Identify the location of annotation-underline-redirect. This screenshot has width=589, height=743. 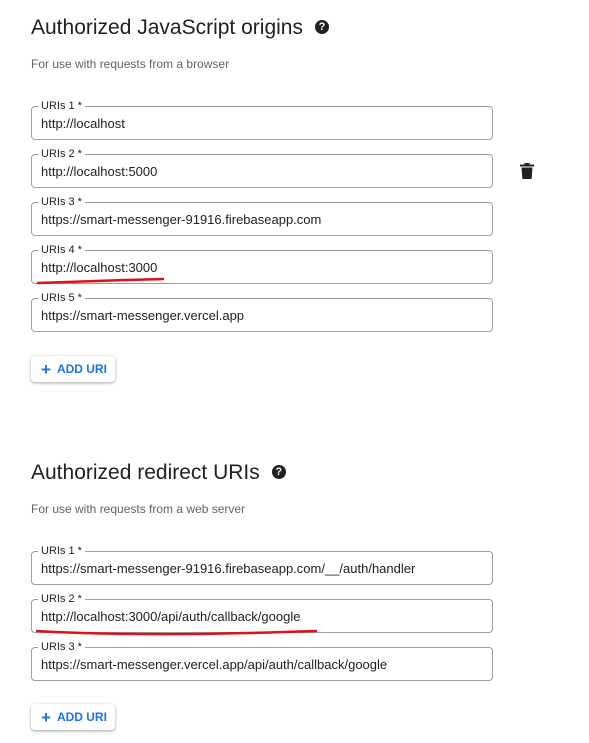
(176, 632).